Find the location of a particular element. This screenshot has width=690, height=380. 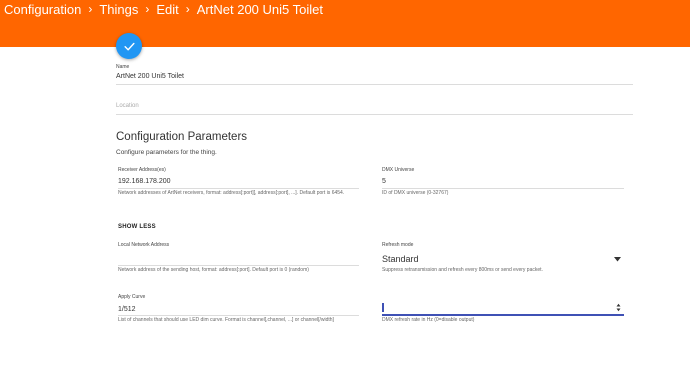

breadcrumb-things: Things is located at coordinates (118, 9).